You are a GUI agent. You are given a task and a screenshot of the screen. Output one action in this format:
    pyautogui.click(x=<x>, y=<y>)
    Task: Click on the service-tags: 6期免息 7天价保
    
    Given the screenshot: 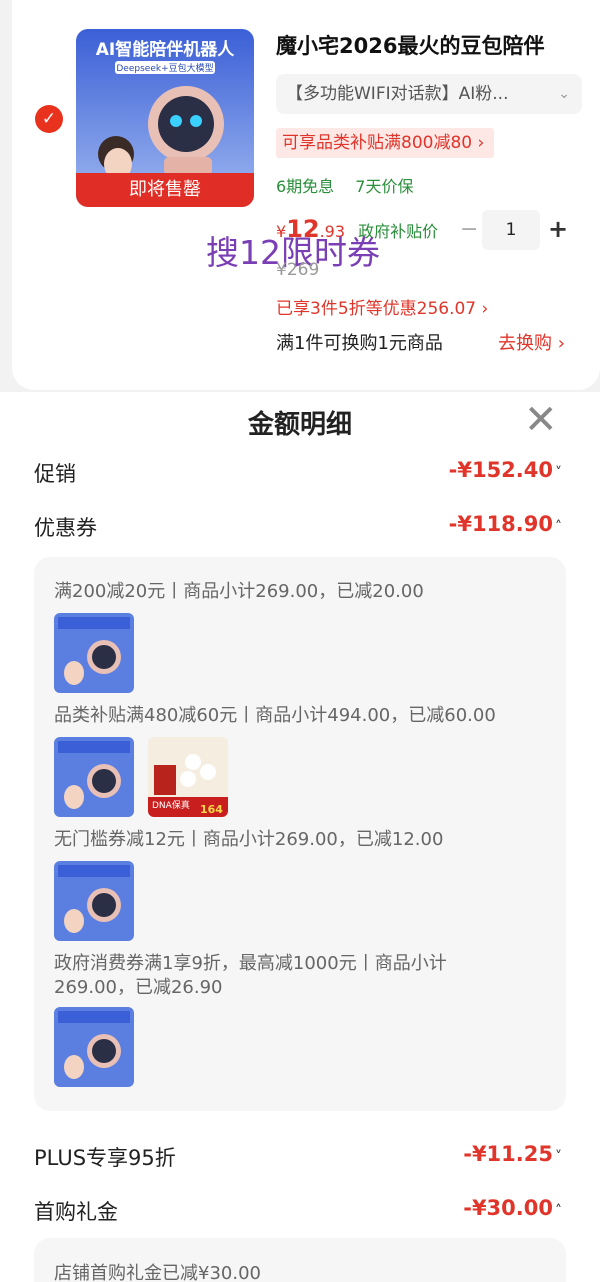 What is the action you would take?
    pyautogui.click(x=352, y=185)
    